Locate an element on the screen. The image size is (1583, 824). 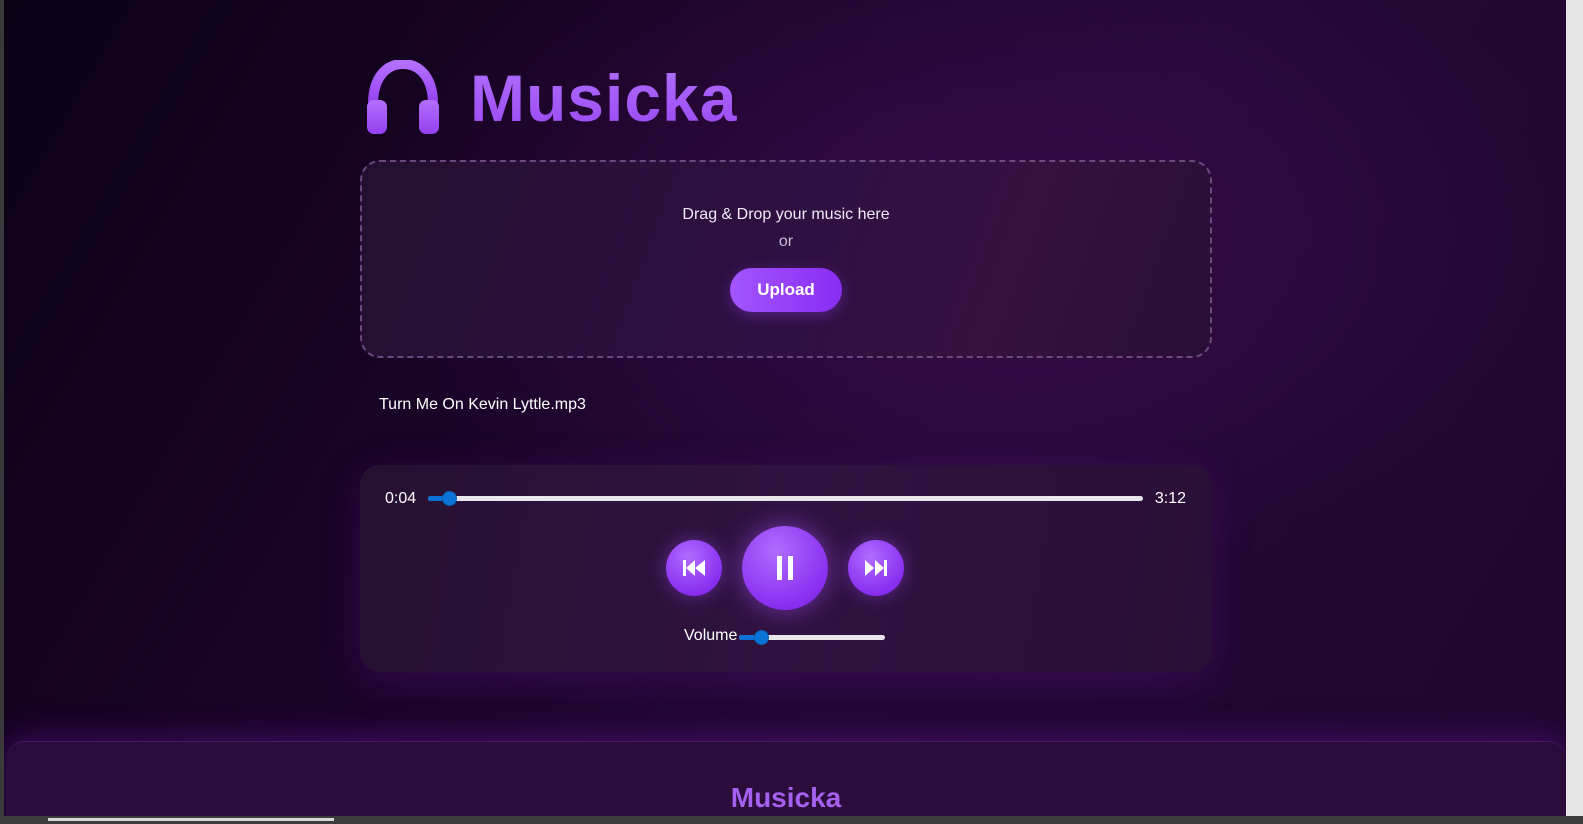
drop-zone: Drag & Drop your music here or Upload is located at coordinates (786, 259).